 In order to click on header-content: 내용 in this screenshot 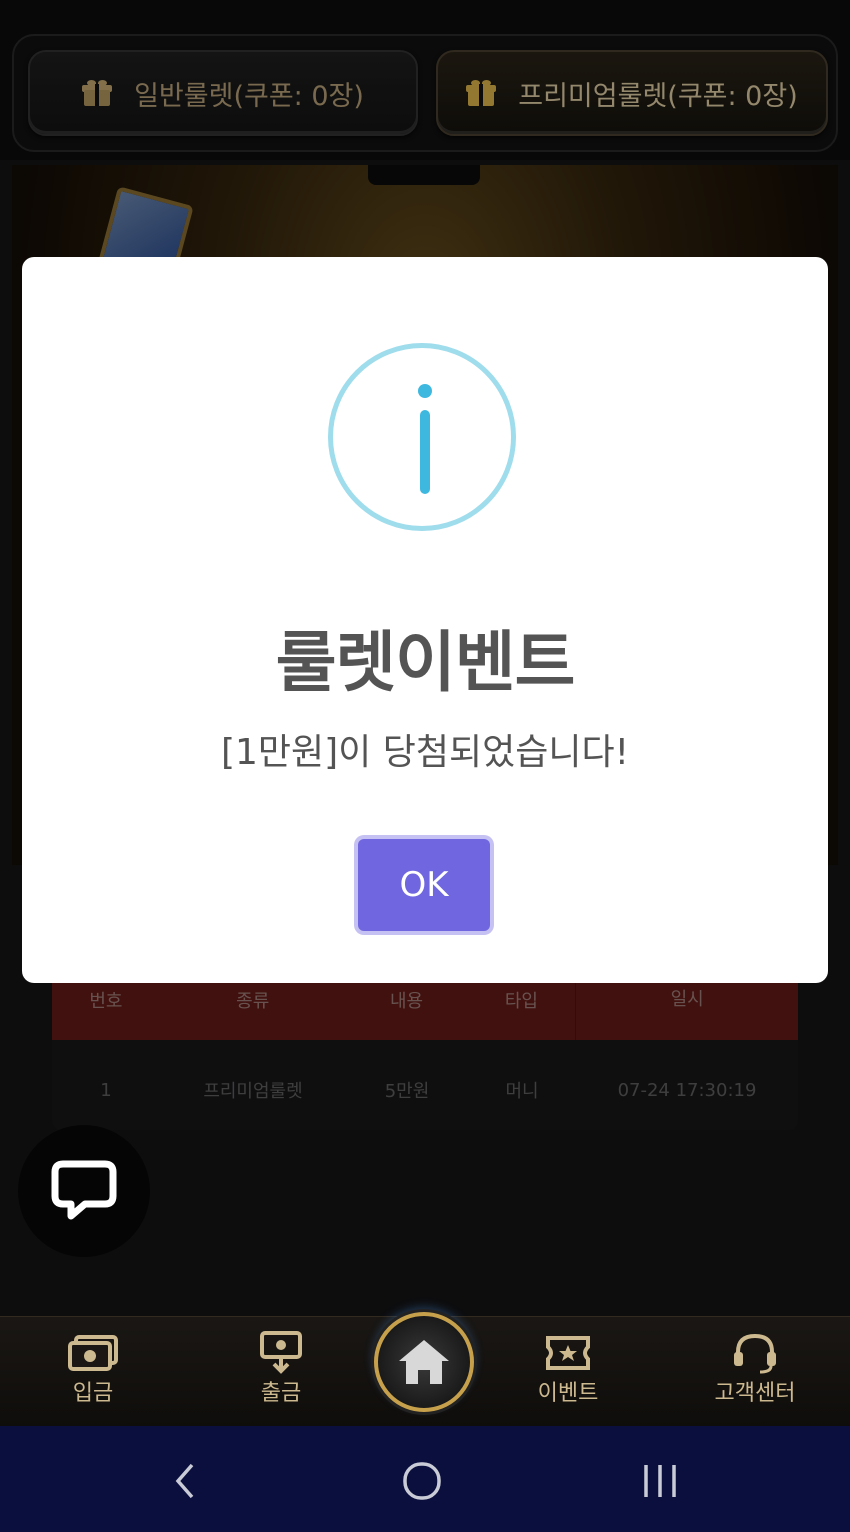, I will do `click(406, 1001)`.